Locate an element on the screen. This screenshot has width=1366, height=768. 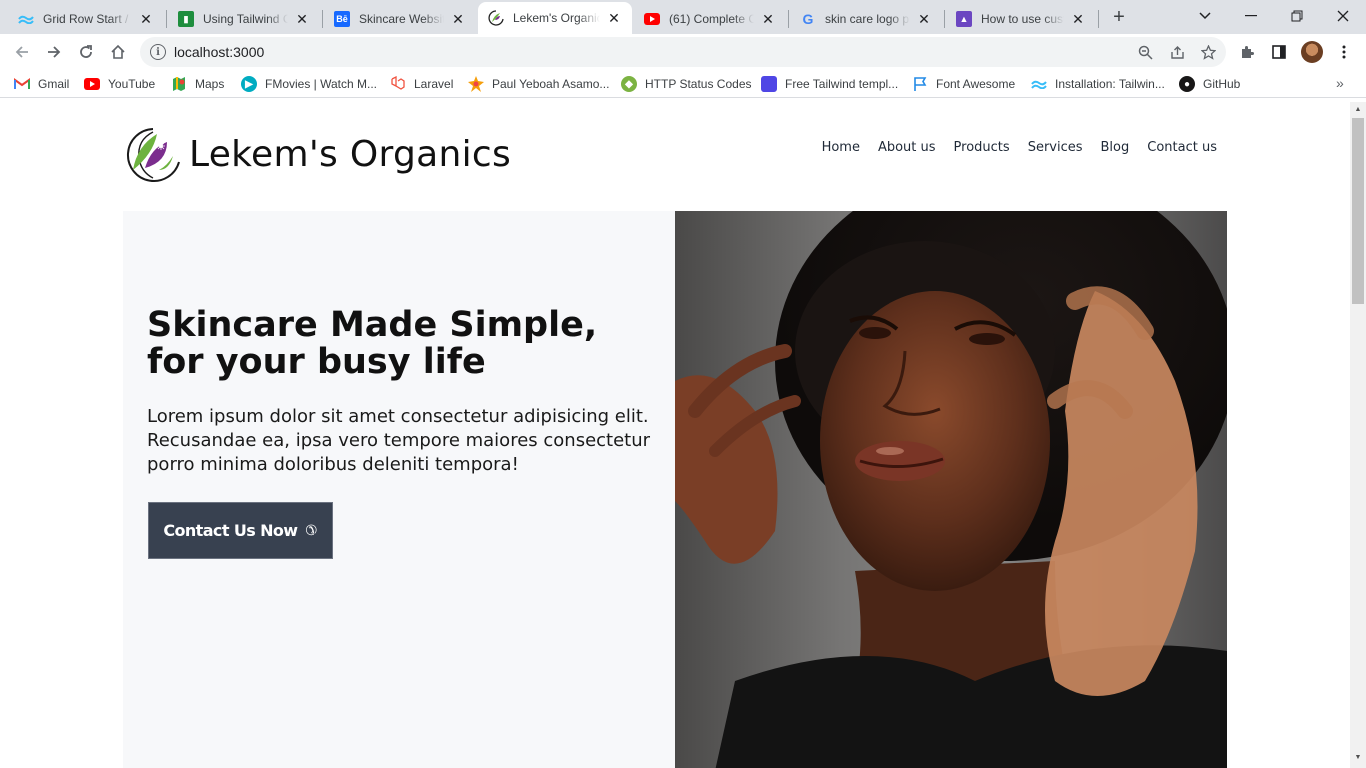
bookmark-label: GitHub is located at coordinates (1222, 84).